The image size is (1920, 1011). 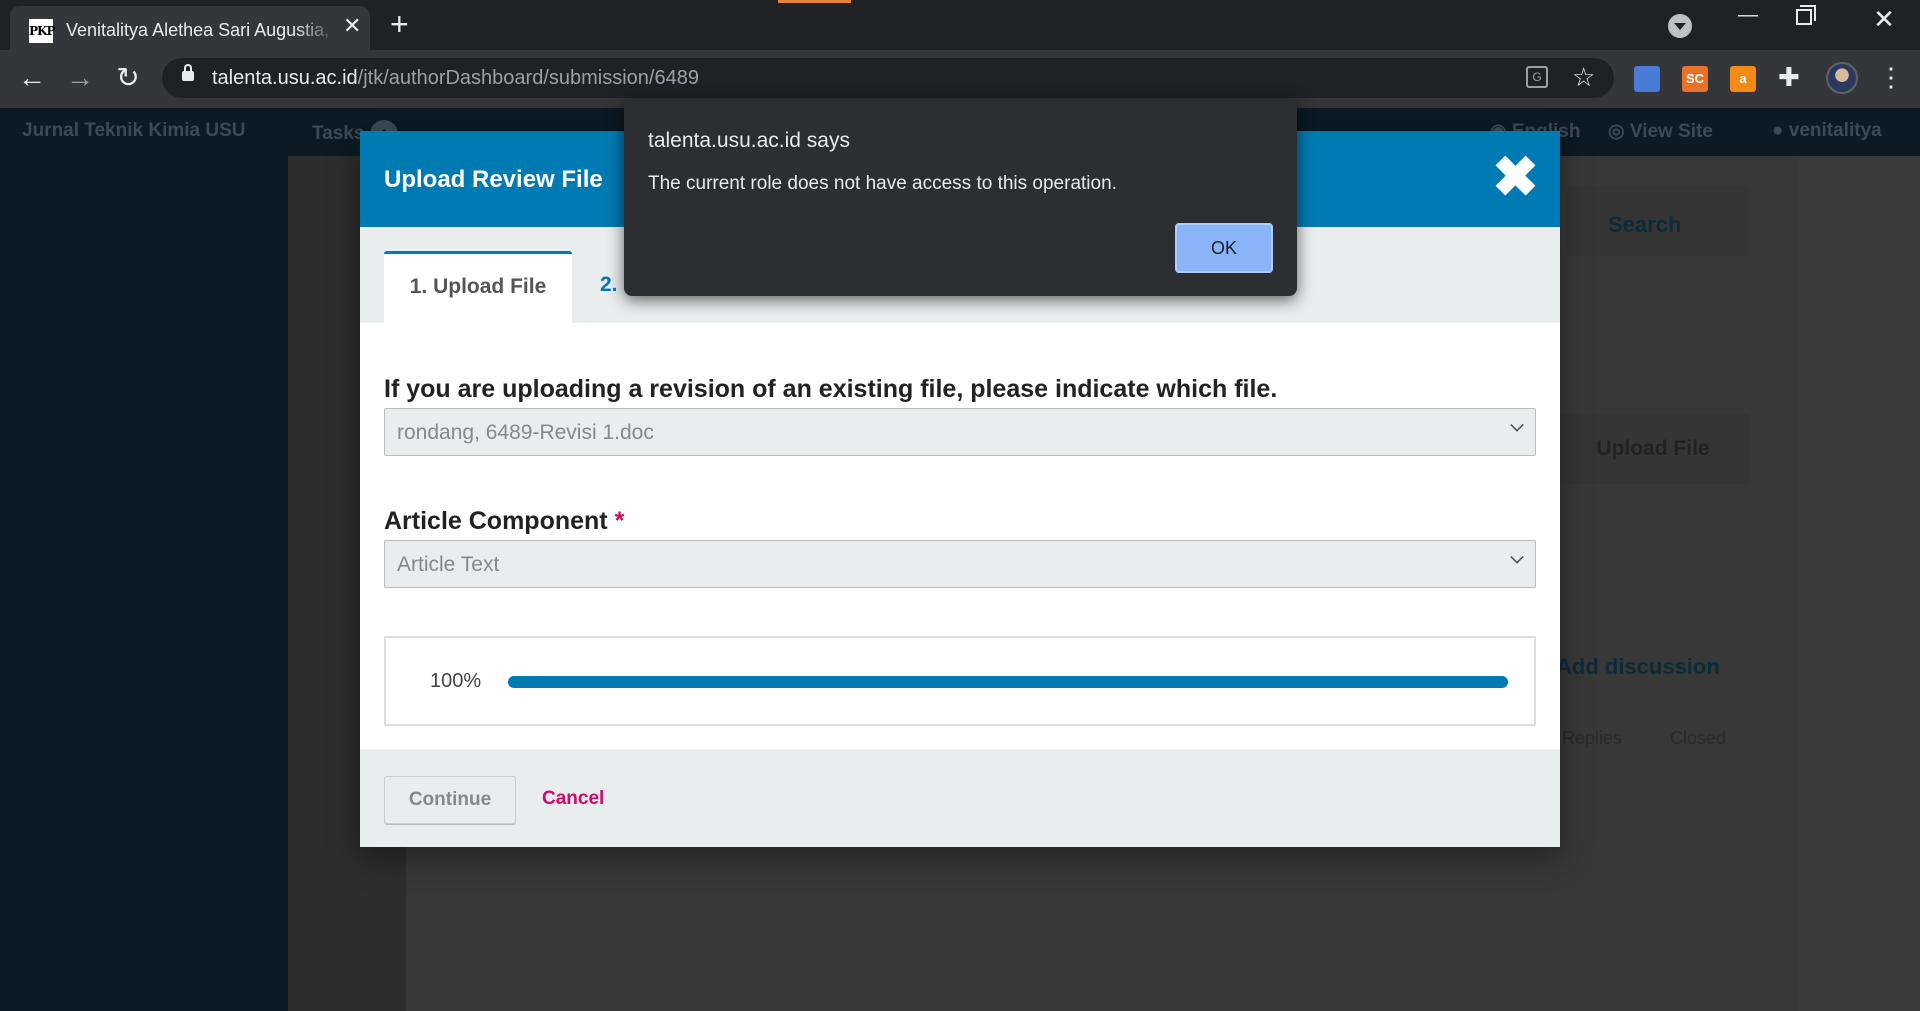 I want to click on window-restore-icon, so click(x=1806, y=15).